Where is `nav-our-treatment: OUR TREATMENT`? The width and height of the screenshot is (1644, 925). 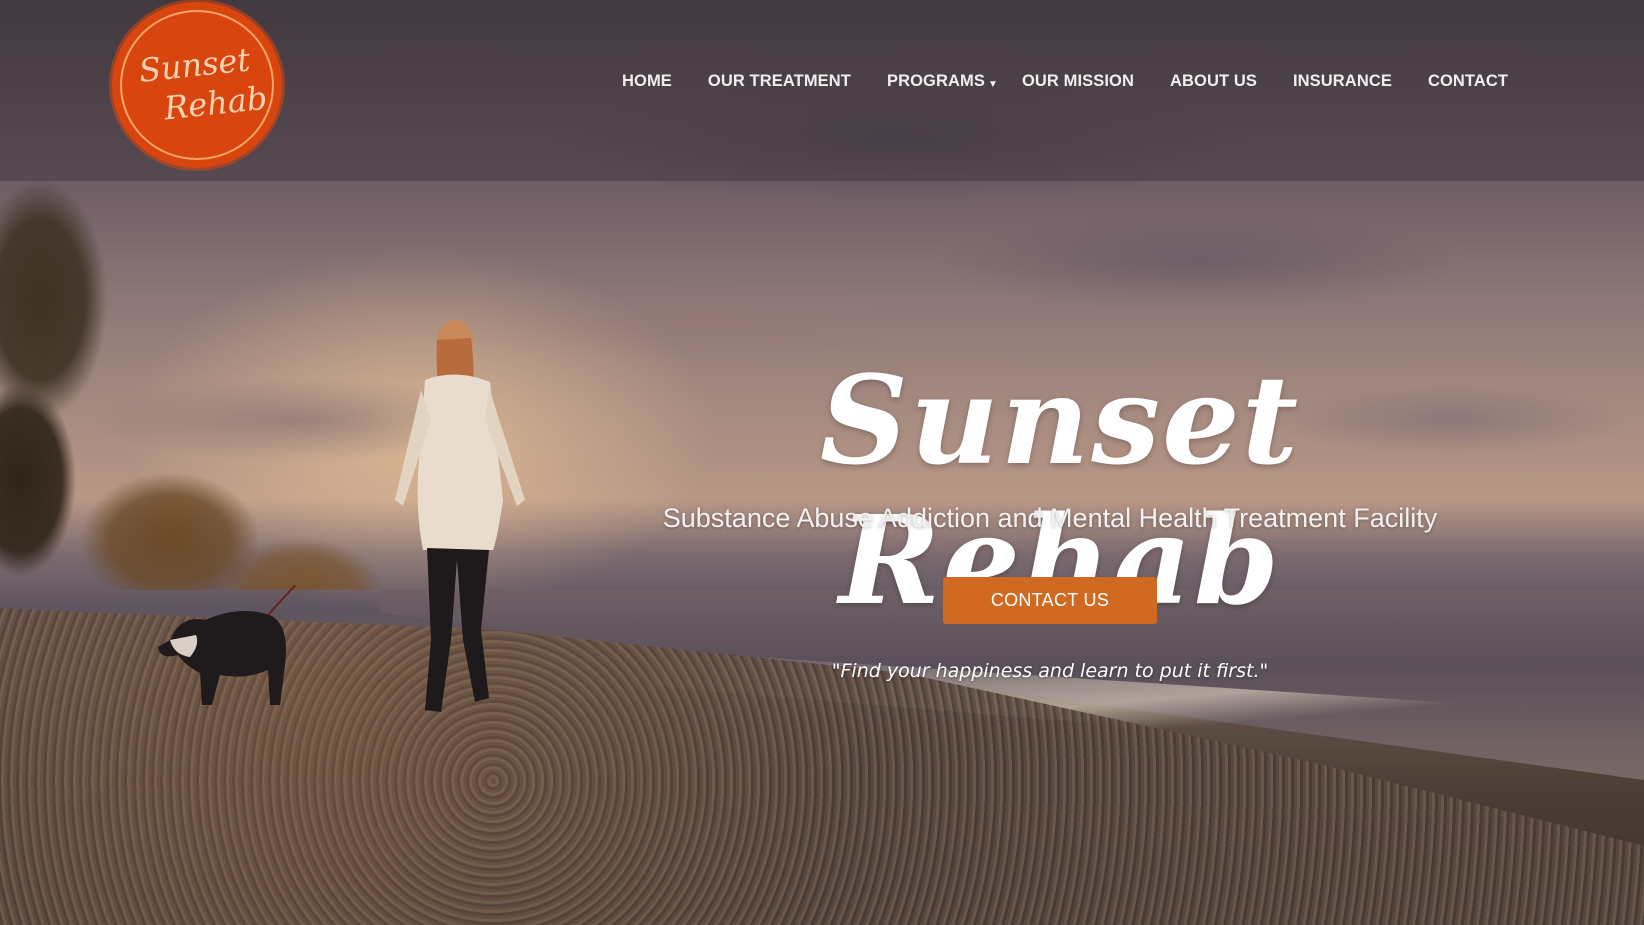 nav-our-treatment: OUR TREATMENT is located at coordinates (779, 81).